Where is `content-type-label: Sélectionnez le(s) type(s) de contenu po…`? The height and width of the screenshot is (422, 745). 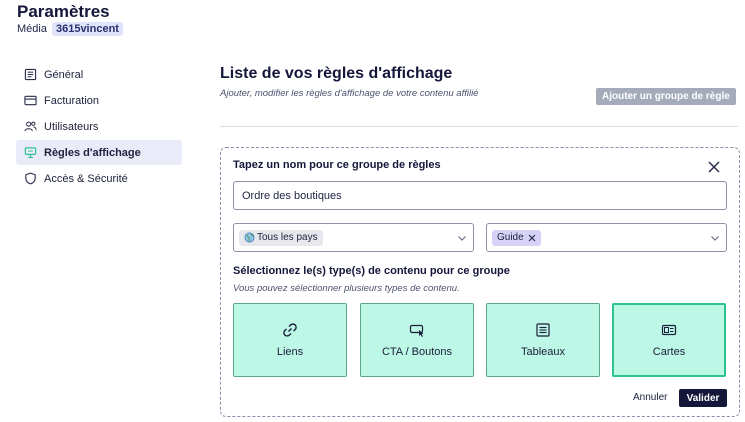
content-type-label: Sélectionnez le(s) type(s) de contenu po… is located at coordinates (371, 271).